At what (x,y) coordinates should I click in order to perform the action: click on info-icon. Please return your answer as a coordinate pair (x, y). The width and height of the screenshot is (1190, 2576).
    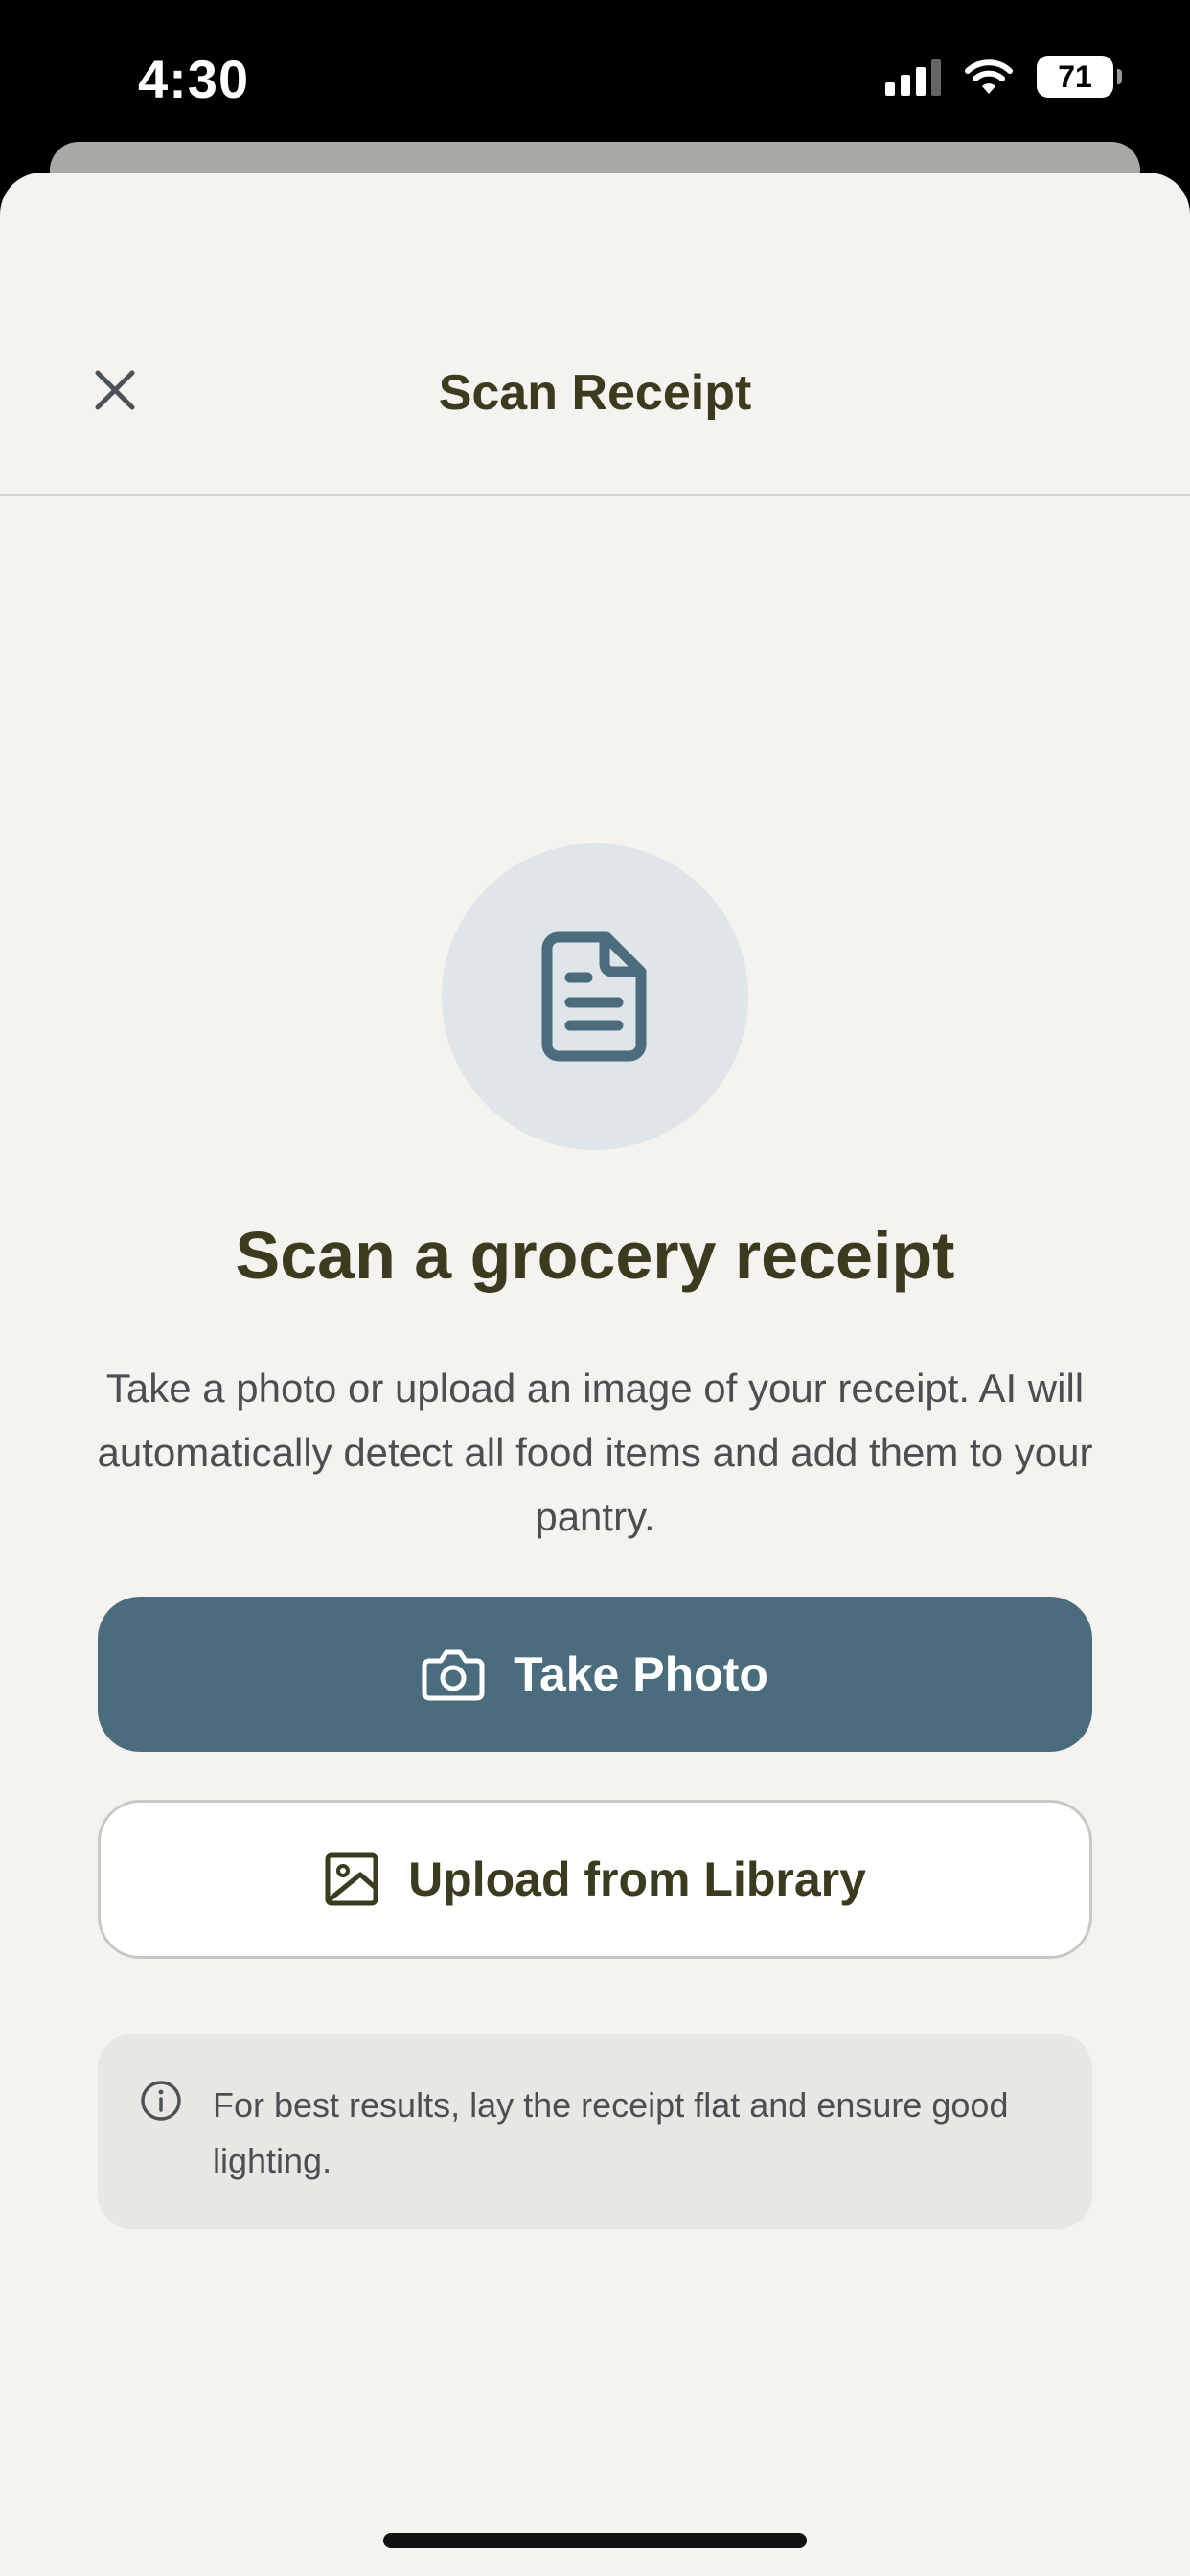
    Looking at the image, I should click on (161, 2101).